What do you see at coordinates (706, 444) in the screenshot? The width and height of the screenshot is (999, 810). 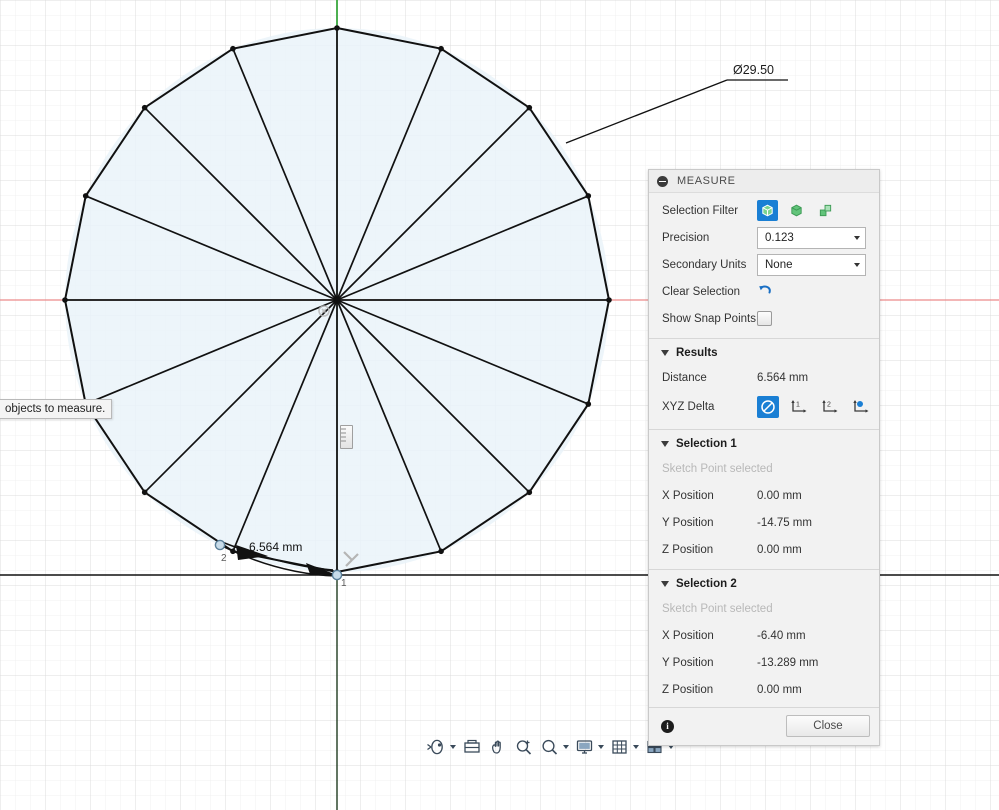 I see `selection-1-title: Selection 1` at bounding box center [706, 444].